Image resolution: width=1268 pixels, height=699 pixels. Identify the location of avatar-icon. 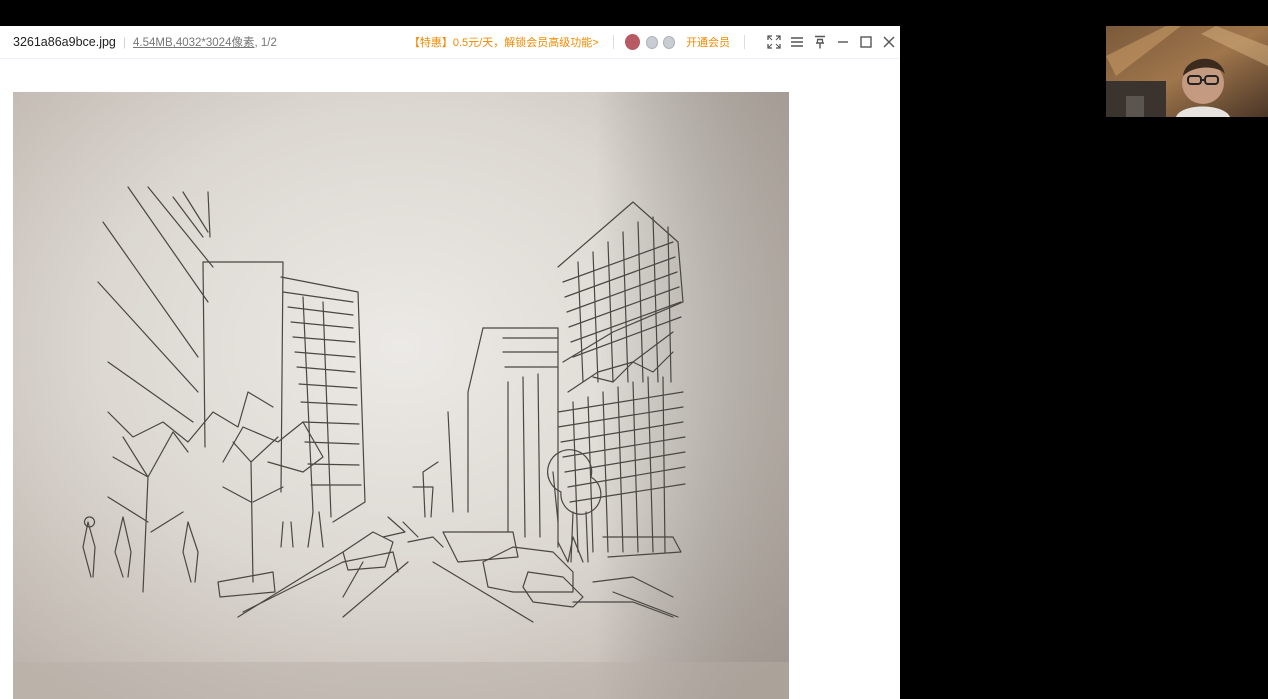
(632, 42).